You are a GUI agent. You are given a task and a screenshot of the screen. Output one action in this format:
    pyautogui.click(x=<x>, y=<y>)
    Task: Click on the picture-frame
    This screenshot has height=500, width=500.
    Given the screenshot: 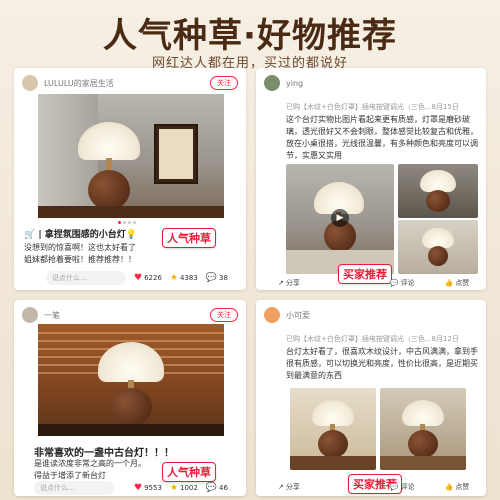 What is the action you would take?
    pyautogui.click(x=176, y=154)
    